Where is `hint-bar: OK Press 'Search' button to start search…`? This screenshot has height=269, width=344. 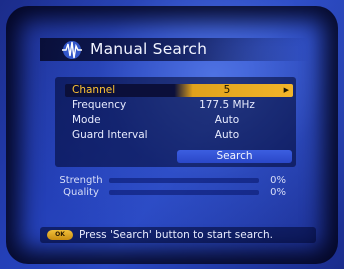
hint-bar: OK Press 'Search' button to start search… is located at coordinates (178, 235).